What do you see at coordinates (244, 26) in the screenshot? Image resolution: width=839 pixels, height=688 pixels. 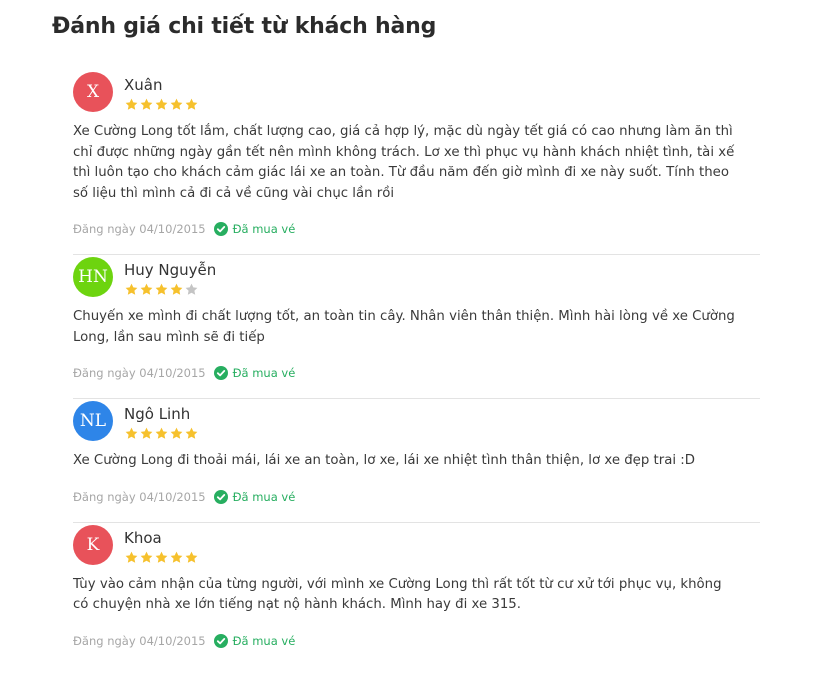 I see `page-title: Đánh giá chi tiết từ khách hàng` at bounding box center [244, 26].